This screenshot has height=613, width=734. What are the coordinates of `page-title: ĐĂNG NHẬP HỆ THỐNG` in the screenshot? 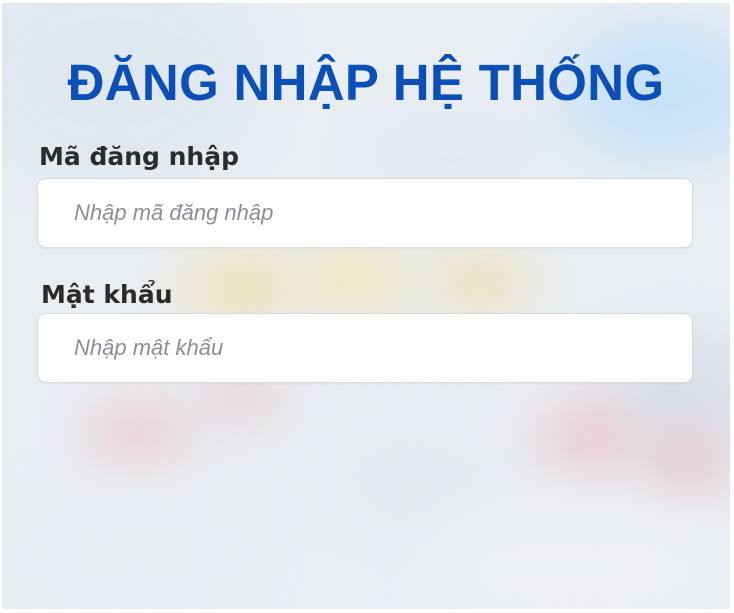 It's located at (366, 82).